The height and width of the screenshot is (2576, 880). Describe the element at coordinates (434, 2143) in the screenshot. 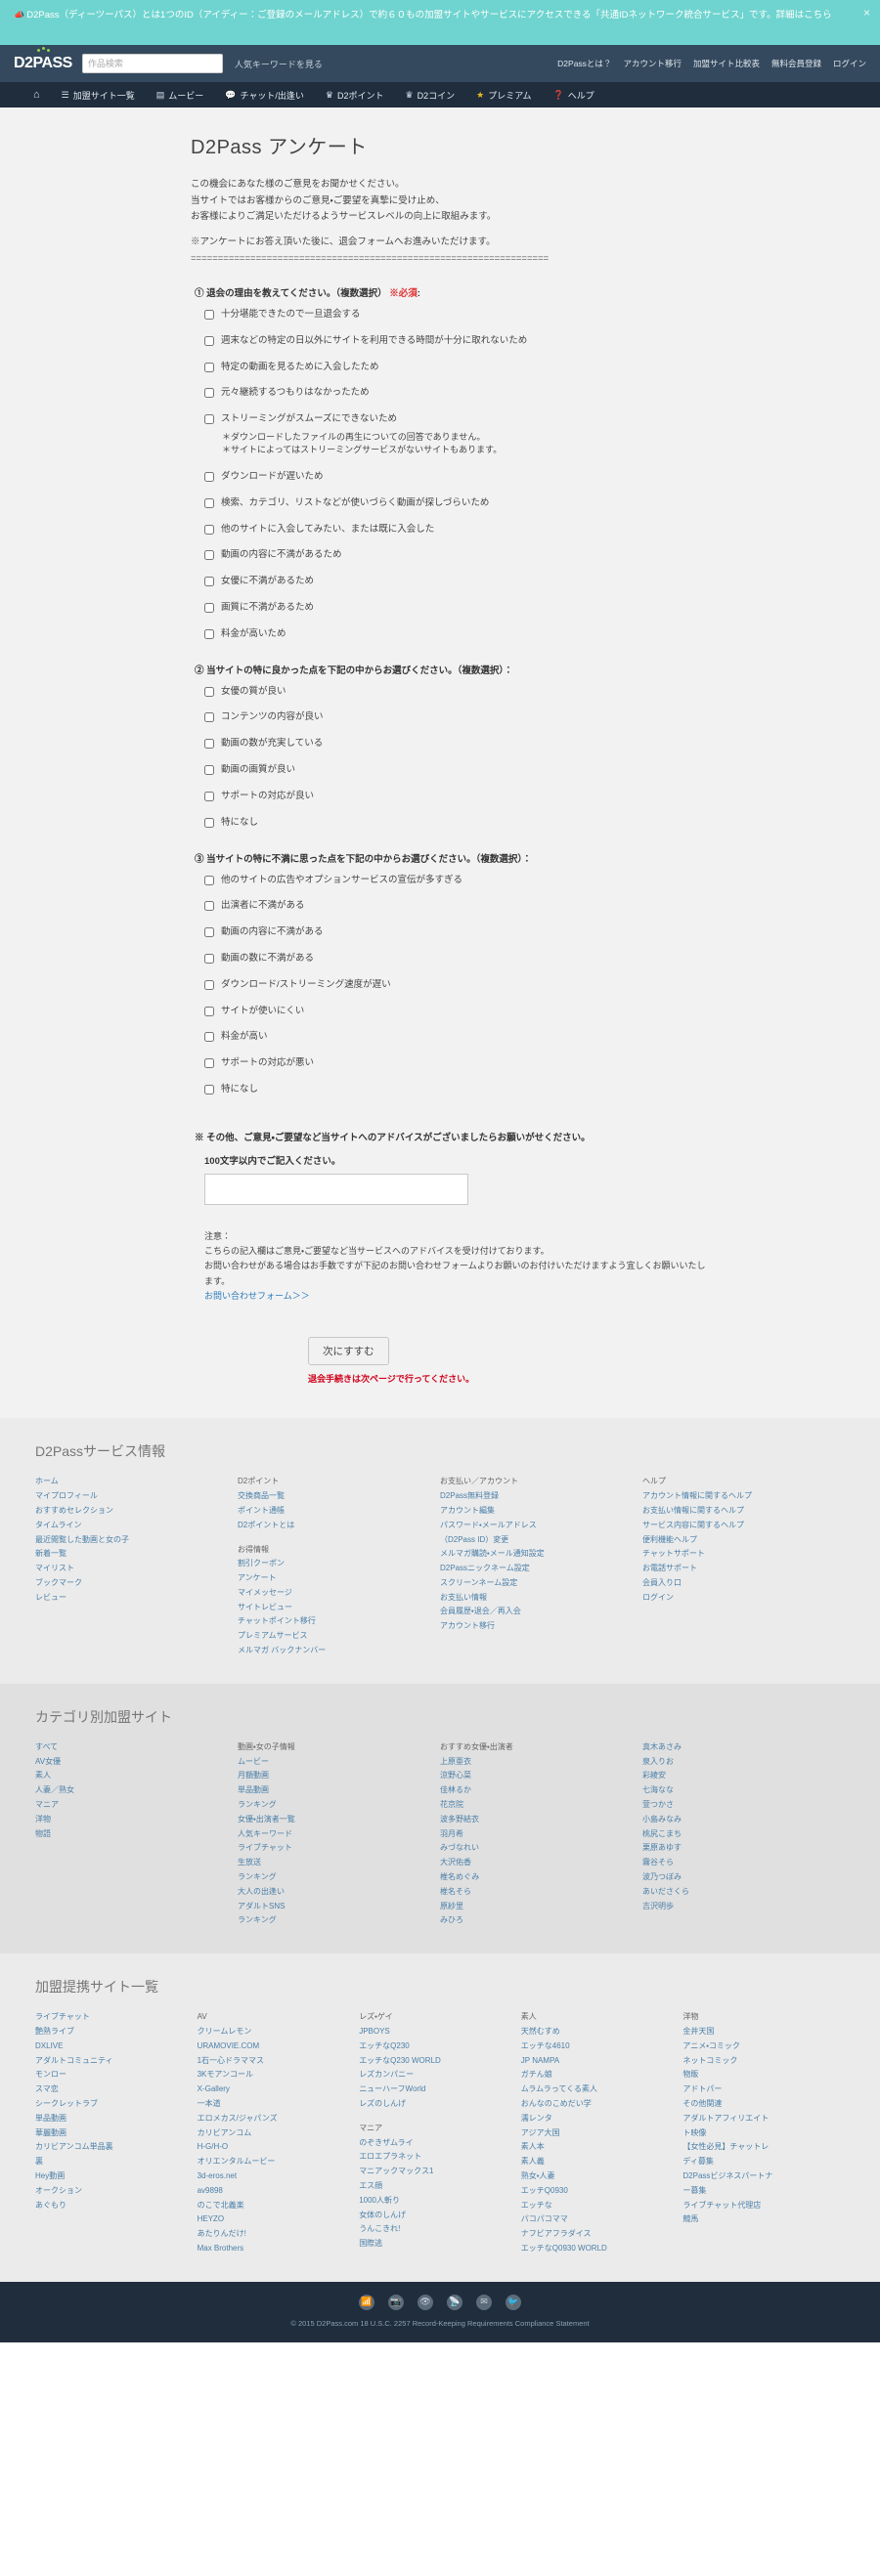

I see `footer-partner-link: のぞきザムライ` at that location.